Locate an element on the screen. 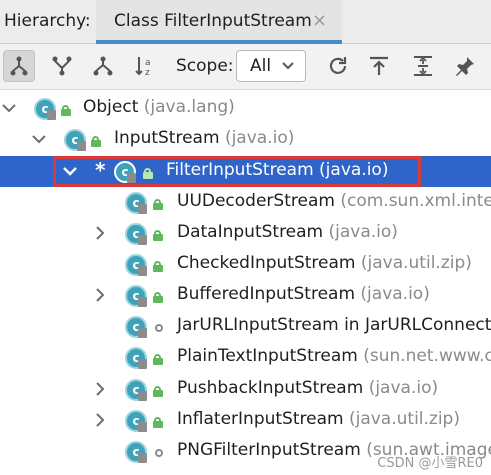  sort-alphabetically-button: a z is located at coordinates (146, 66).